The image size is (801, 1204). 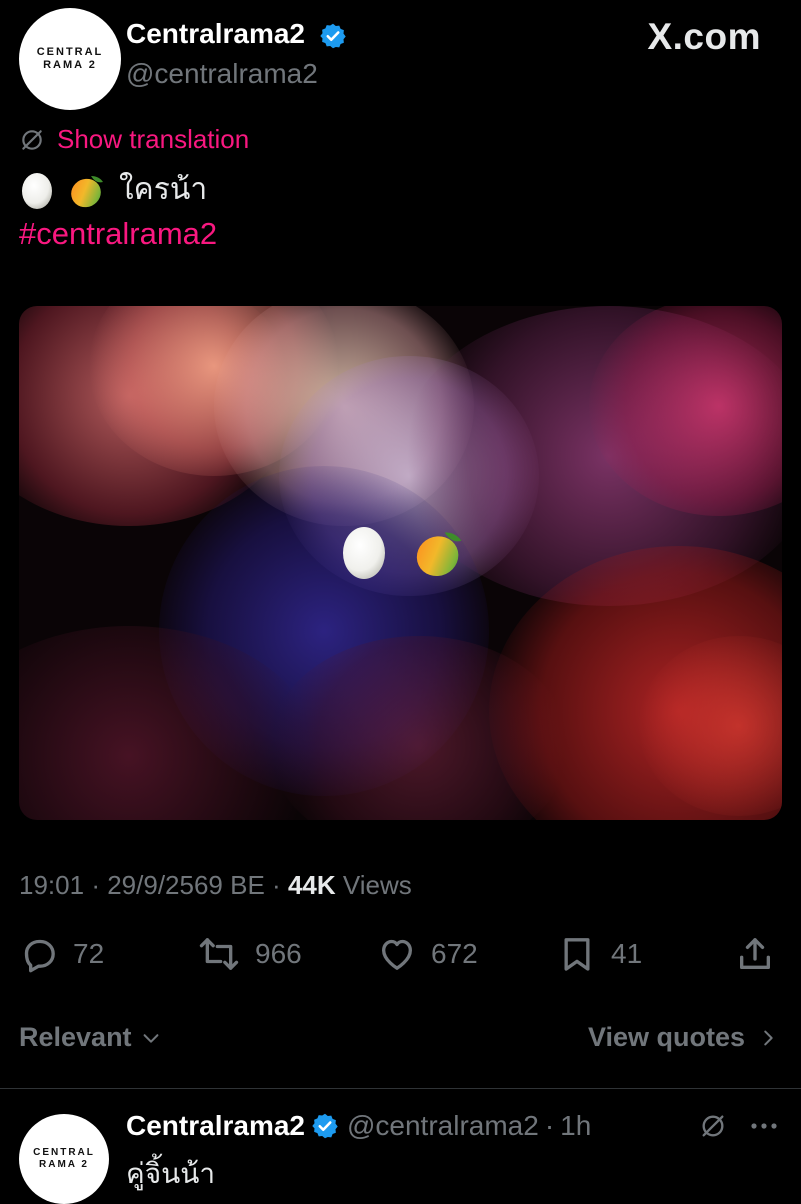 What do you see at coordinates (215, 33) in the screenshot?
I see `author-display-name: Centralrama2` at bounding box center [215, 33].